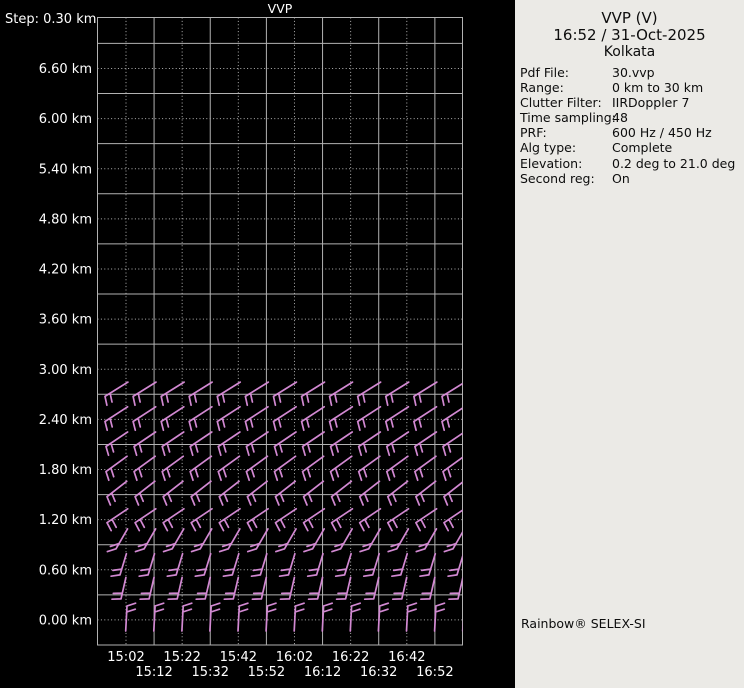 The width and height of the screenshot is (744, 688). What do you see at coordinates (434, 672) in the screenshot?
I see `x-axis-label: 16:52` at bounding box center [434, 672].